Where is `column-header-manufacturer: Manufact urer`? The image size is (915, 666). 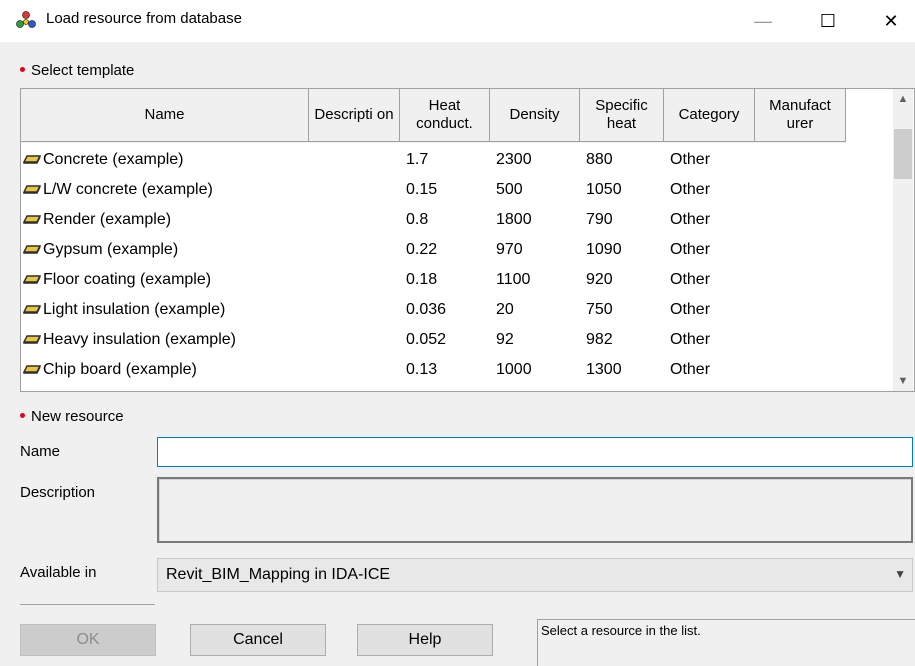
column-header-manufacturer: Manufact urer is located at coordinates (800, 115).